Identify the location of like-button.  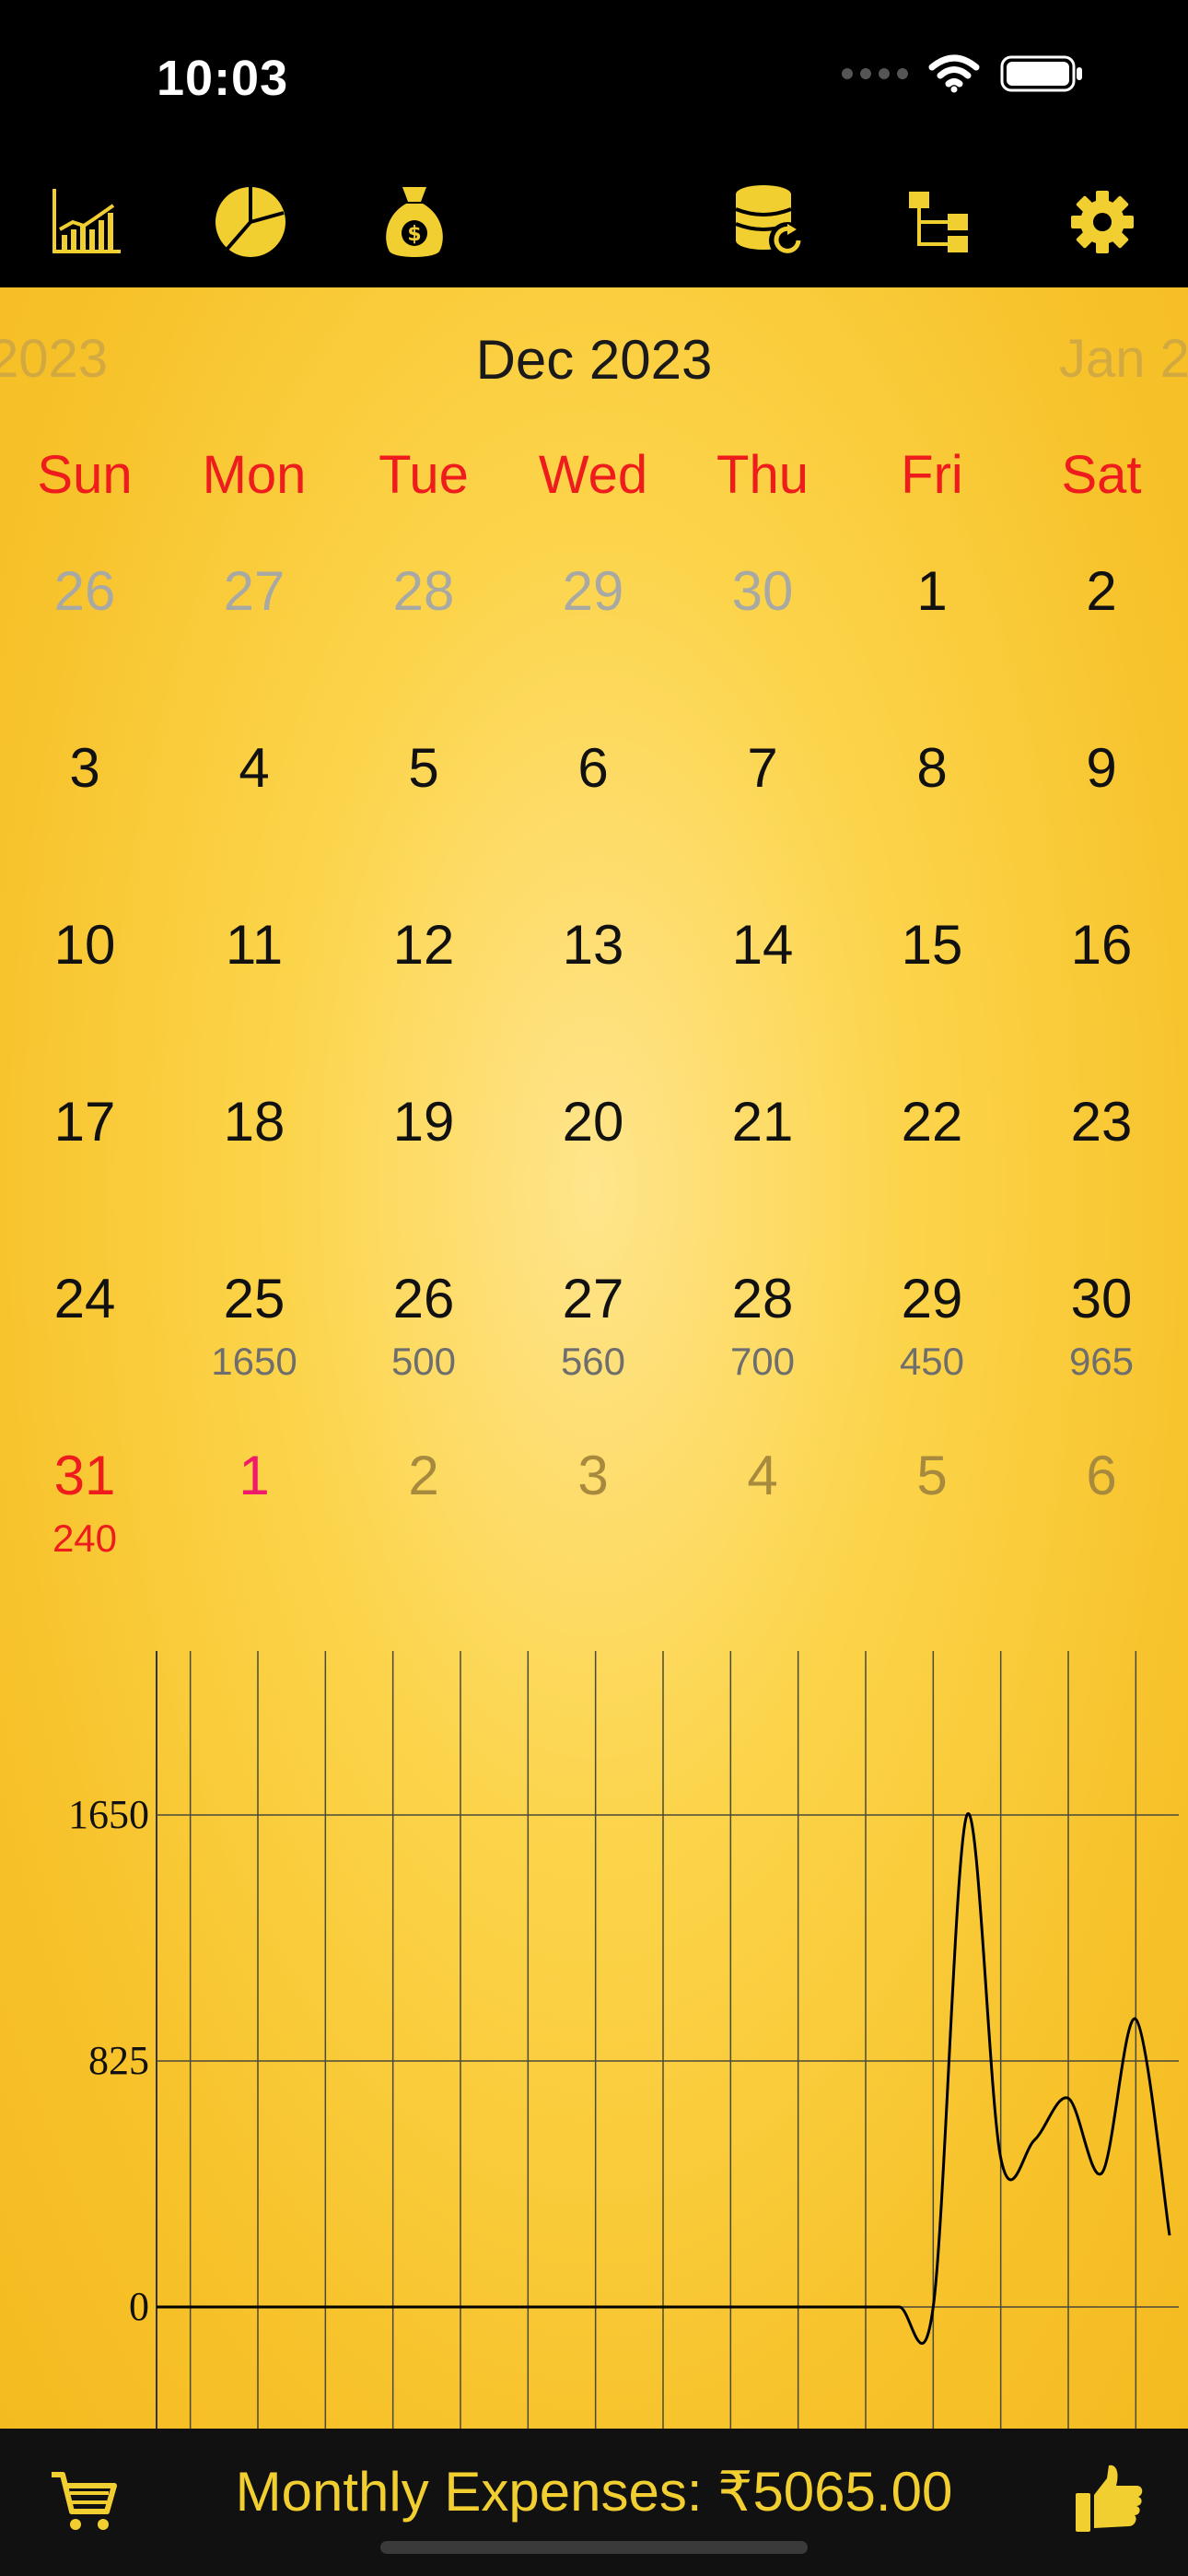
(1109, 2498).